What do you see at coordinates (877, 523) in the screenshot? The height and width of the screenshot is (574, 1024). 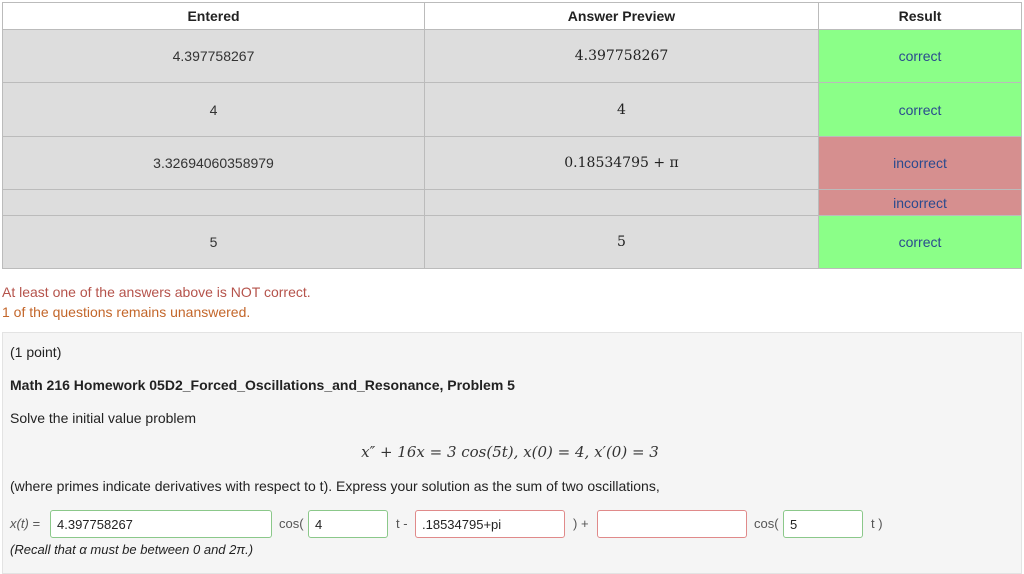 I see `t-close-label: t )` at bounding box center [877, 523].